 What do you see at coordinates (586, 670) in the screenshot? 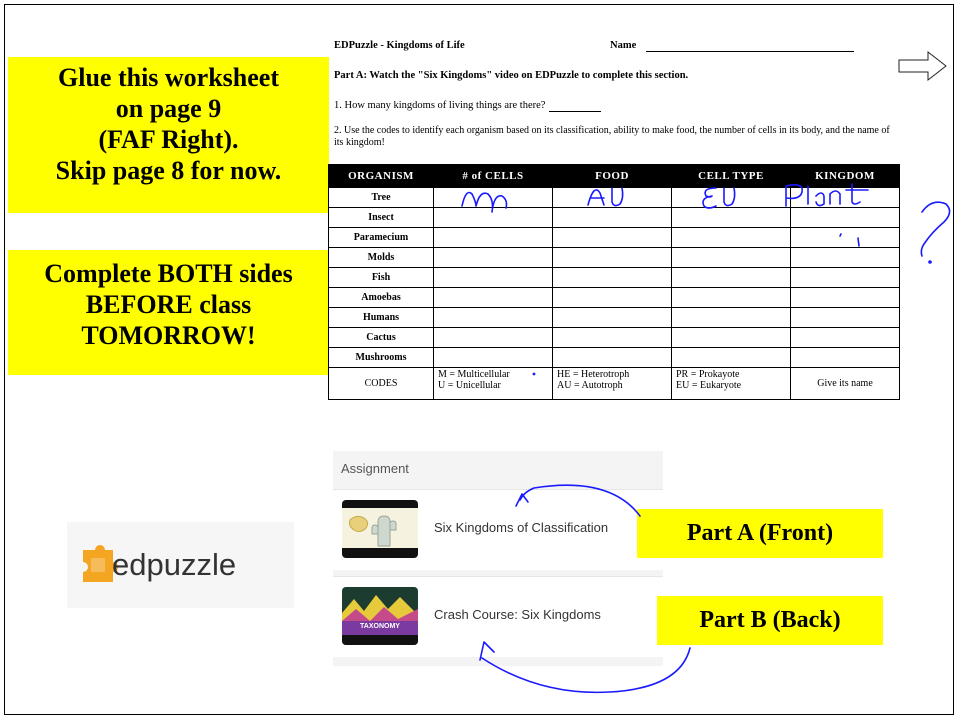
I see `arrow-part-b-icon` at bounding box center [586, 670].